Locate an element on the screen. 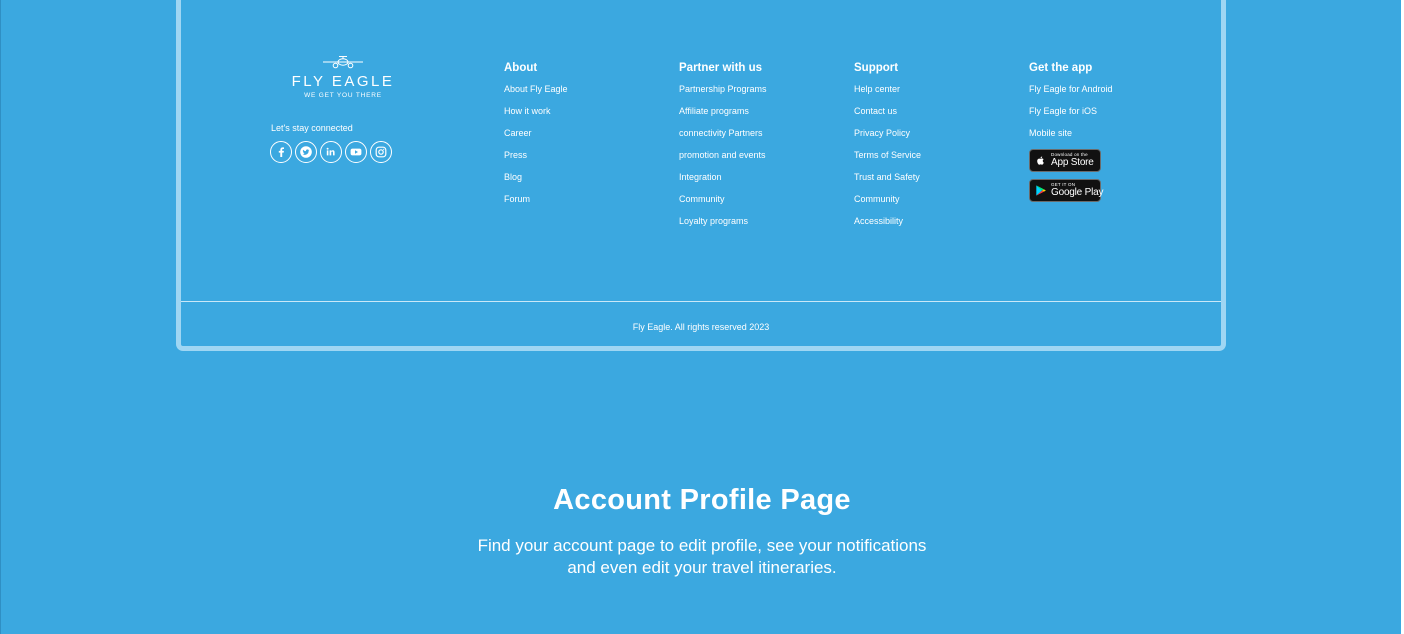 Image resolution: width=1404 pixels, height=634 pixels. footer-link: Fly Eagle for Android is located at coordinates (1071, 94).